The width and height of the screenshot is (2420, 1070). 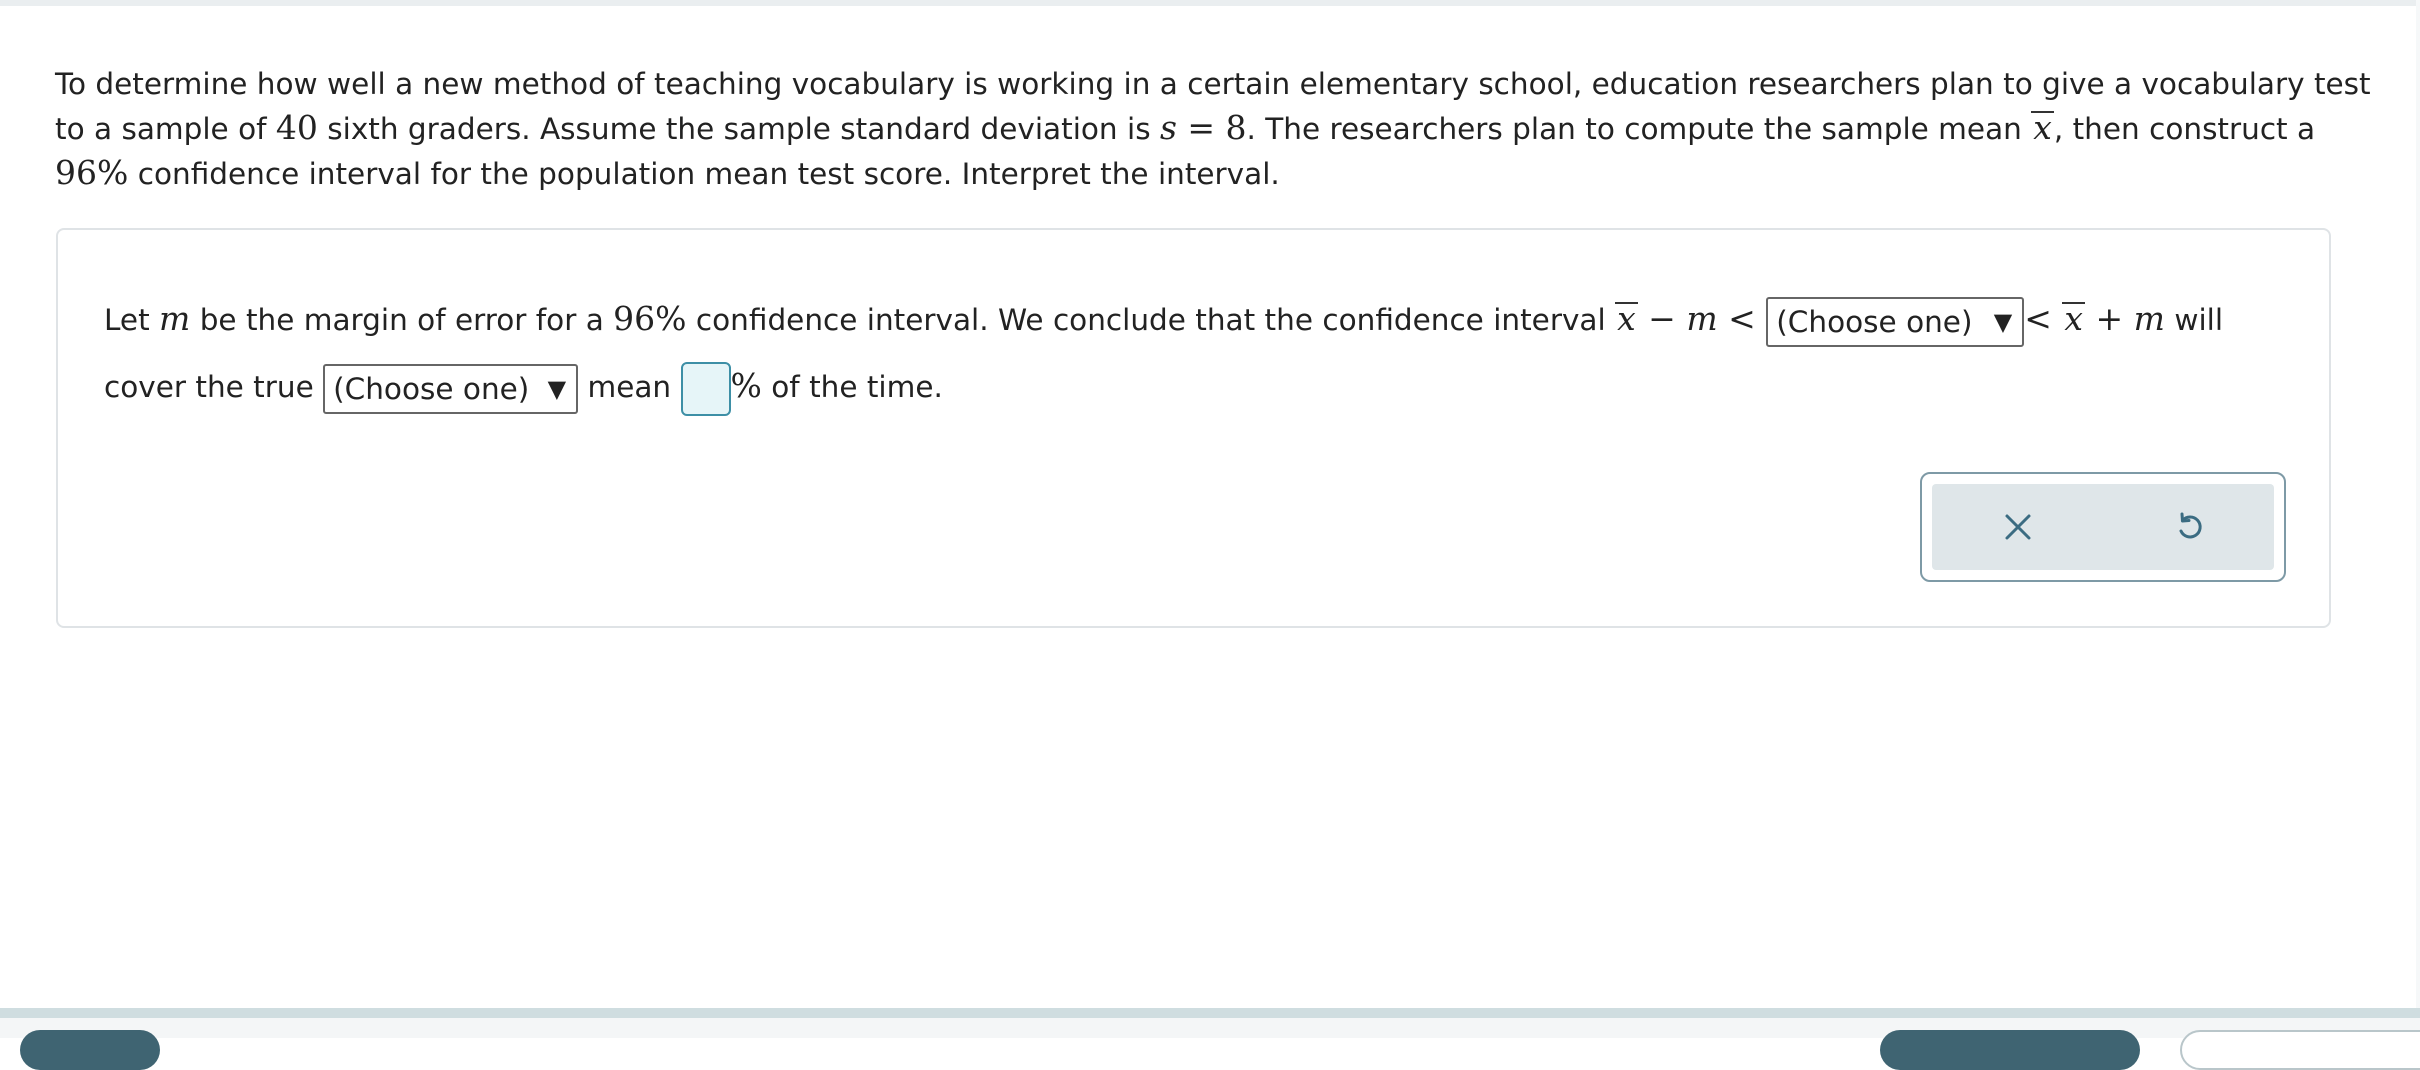 I want to click on right-edge, so click(x=2418, y=505).